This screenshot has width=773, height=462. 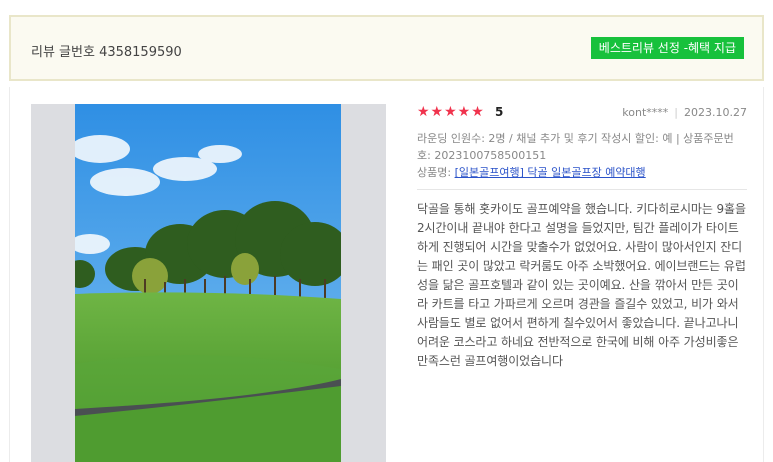 What do you see at coordinates (667, 48) in the screenshot?
I see `best-review-badge: 베스트리뷰 선정 -혜택 지급` at bounding box center [667, 48].